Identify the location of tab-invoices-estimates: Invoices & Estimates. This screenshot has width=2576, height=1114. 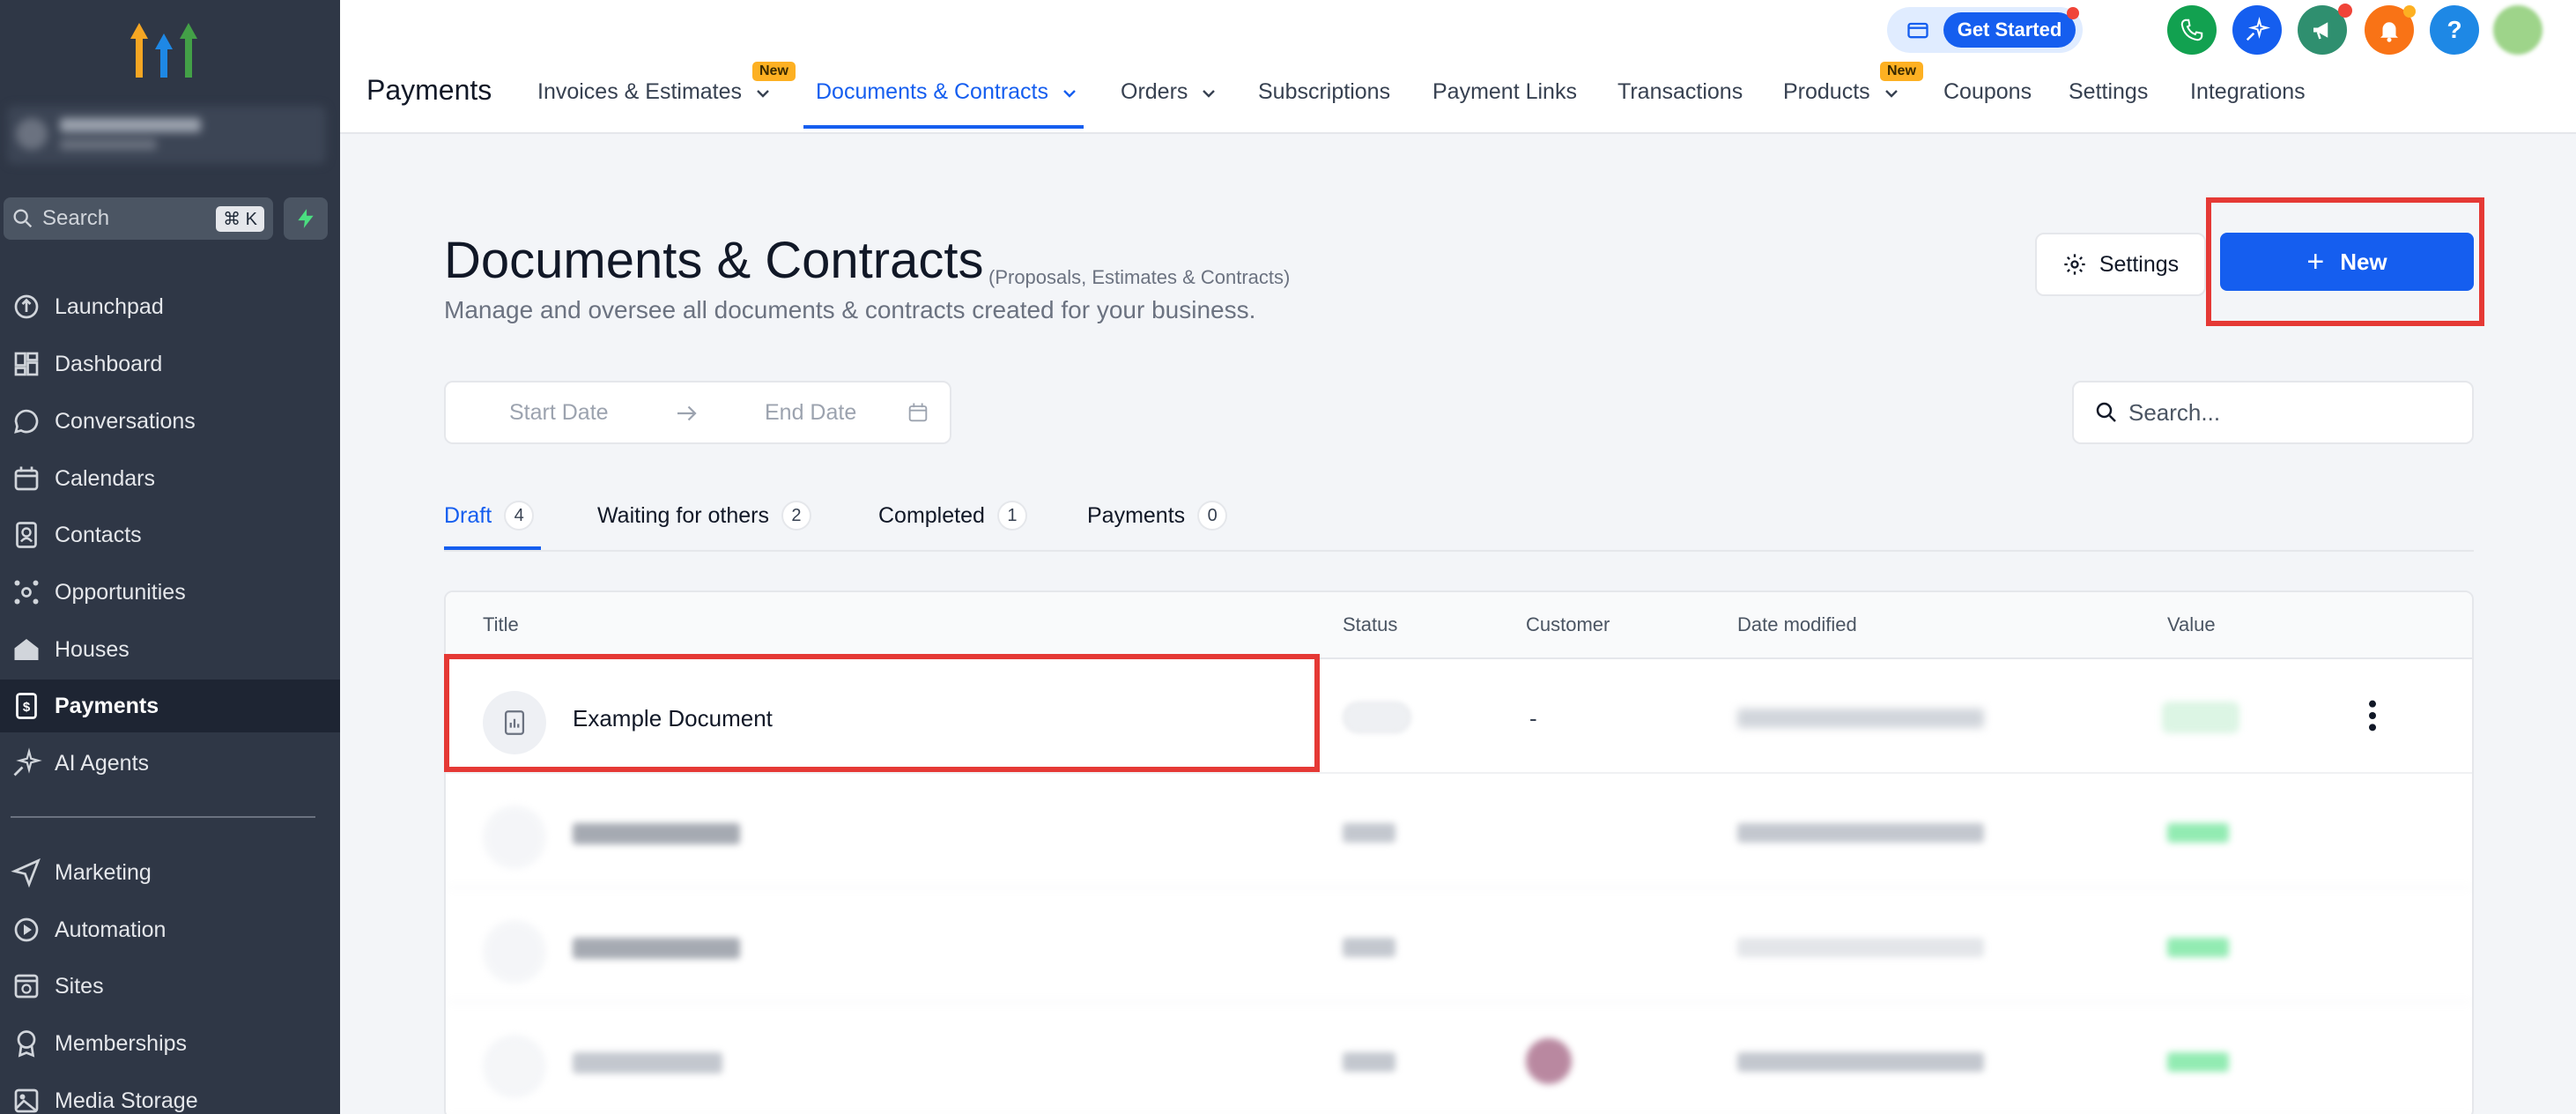
(655, 104).